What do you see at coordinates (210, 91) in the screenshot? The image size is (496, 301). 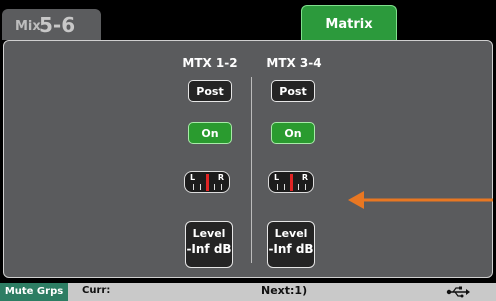 I see `mtx-1-2-post-button: Post` at bounding box center [210, 91].